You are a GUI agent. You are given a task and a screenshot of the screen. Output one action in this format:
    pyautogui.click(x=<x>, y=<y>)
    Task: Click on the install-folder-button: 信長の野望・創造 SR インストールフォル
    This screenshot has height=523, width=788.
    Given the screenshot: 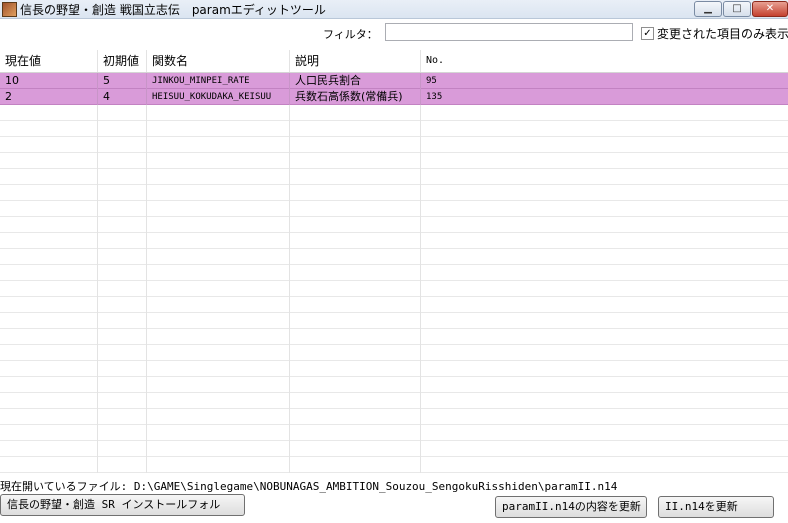 What is the action you would take?
    pyautogui.click(x=122, y=505)
    